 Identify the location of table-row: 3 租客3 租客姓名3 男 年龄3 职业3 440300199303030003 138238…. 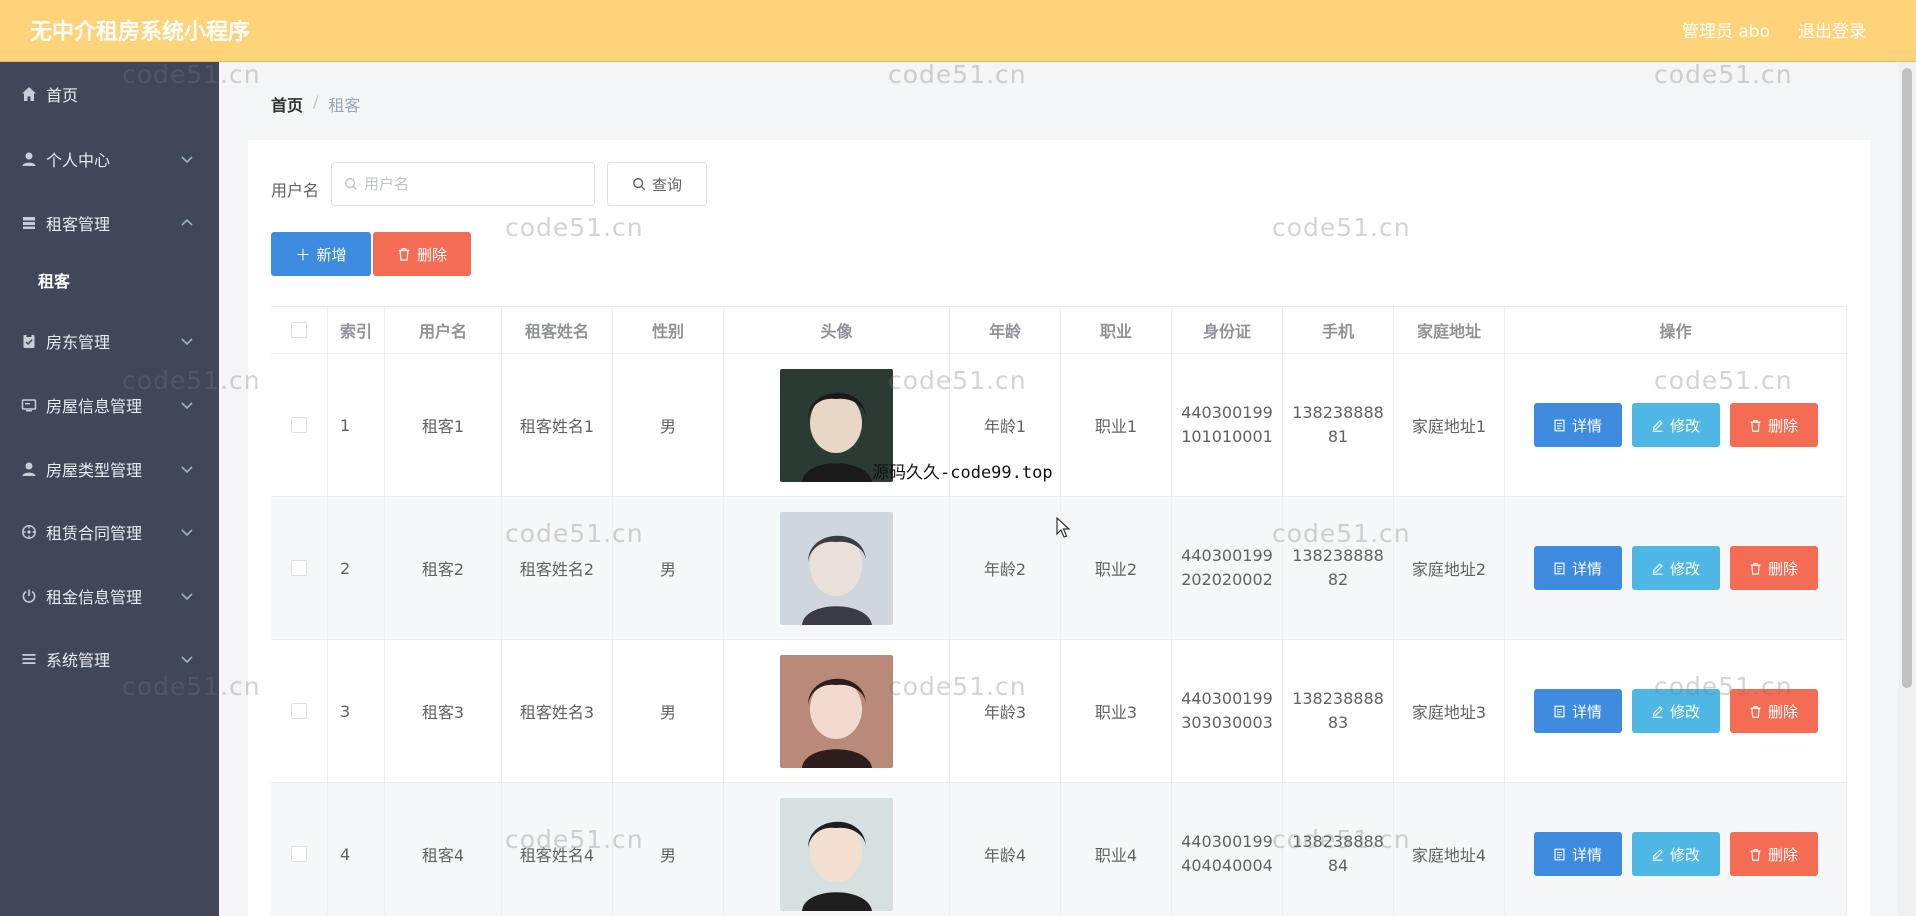
(1059, 711).